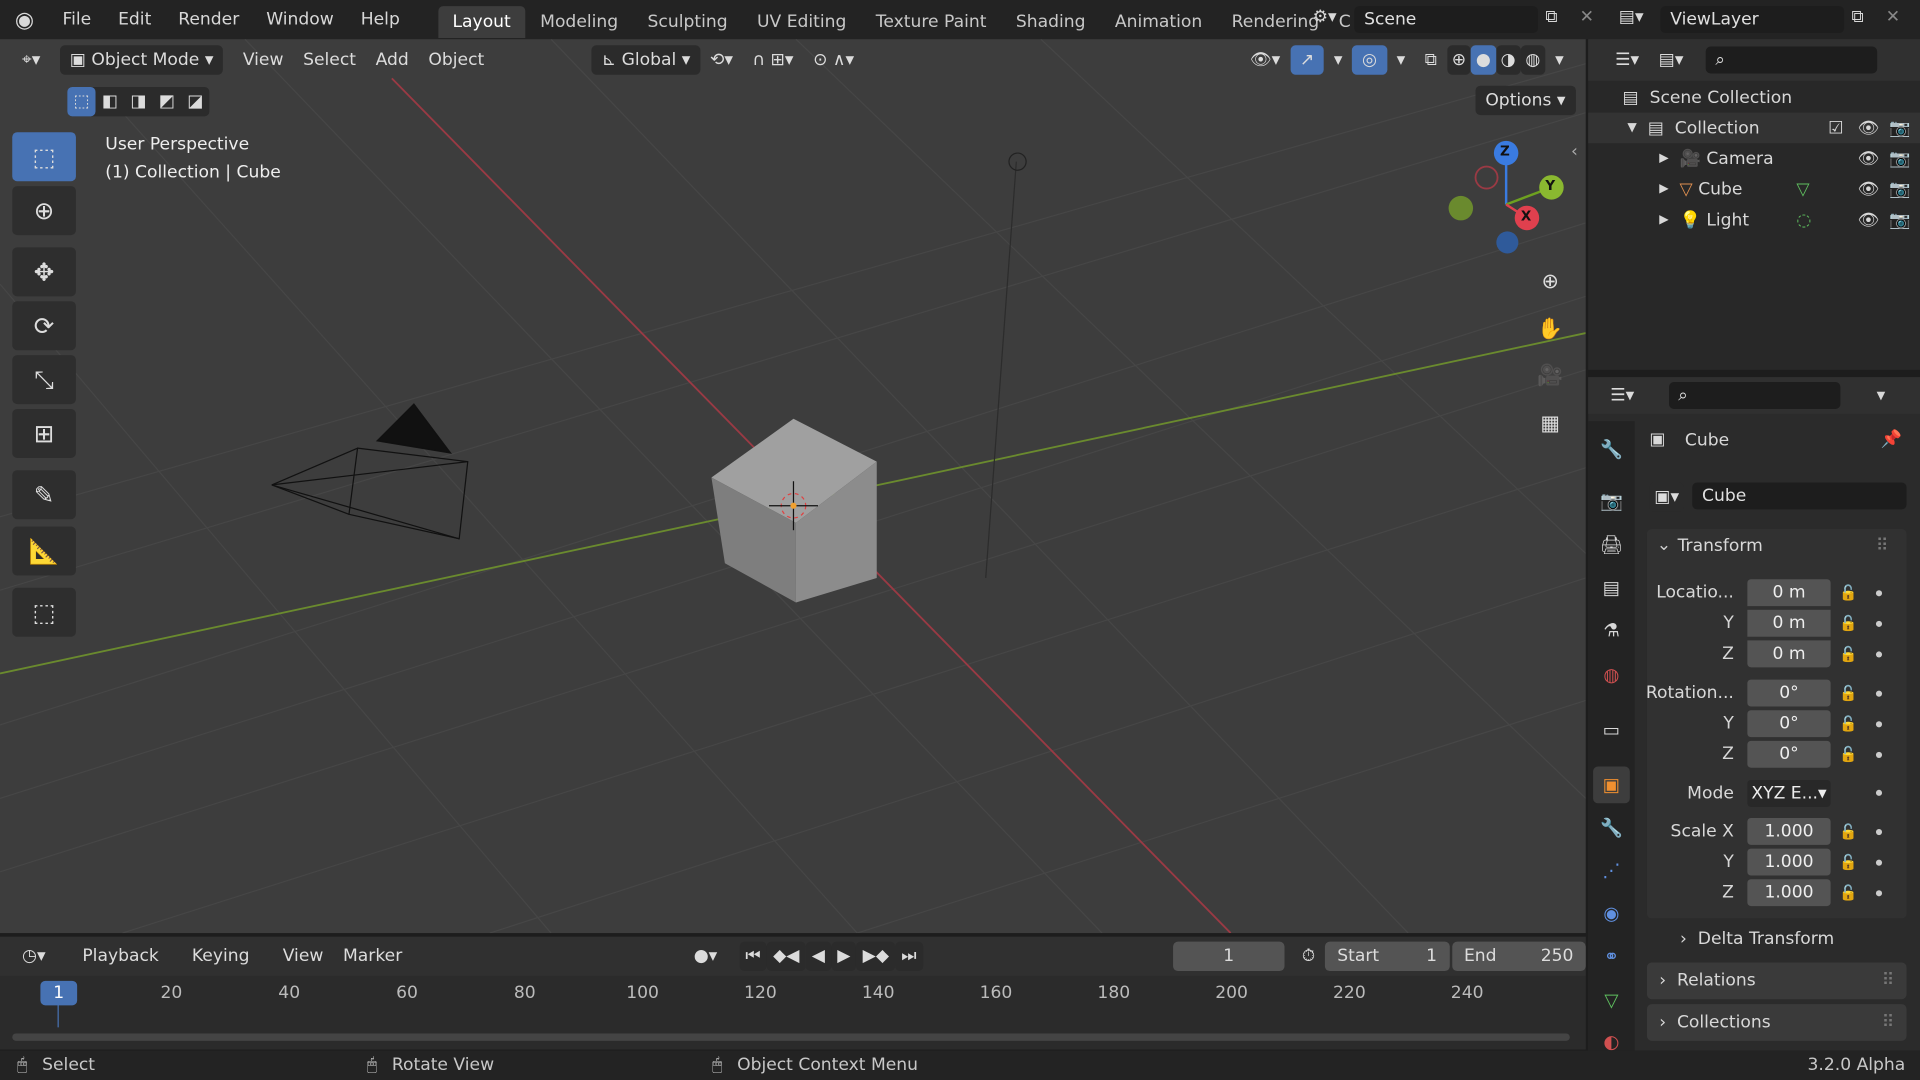 The image size is (1920, 1080). What do you see at coordinates (1631, 17) in the screenshot?
I see `view-layer-icon: ▤▾` at bounding box center [1631, 17].